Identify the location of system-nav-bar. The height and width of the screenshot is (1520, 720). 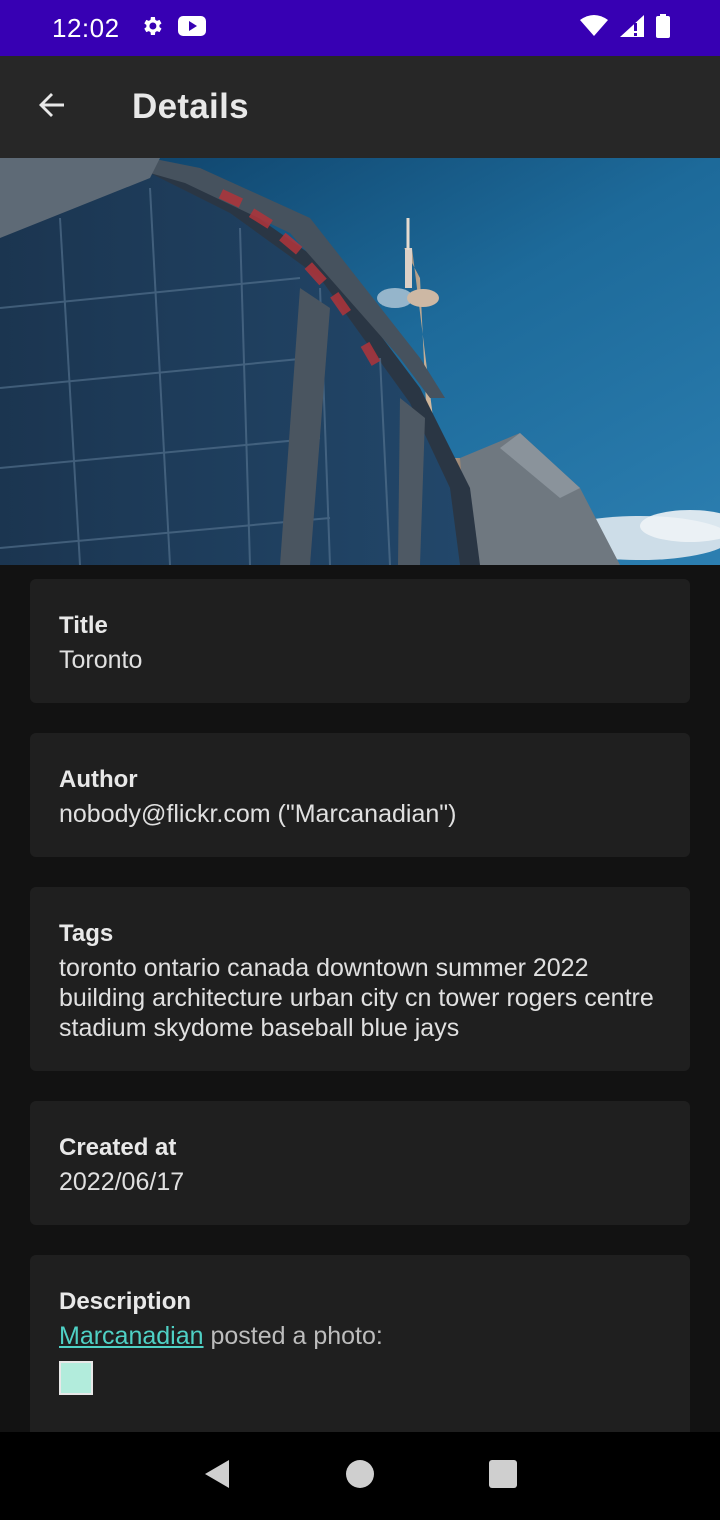
(360, 1476).